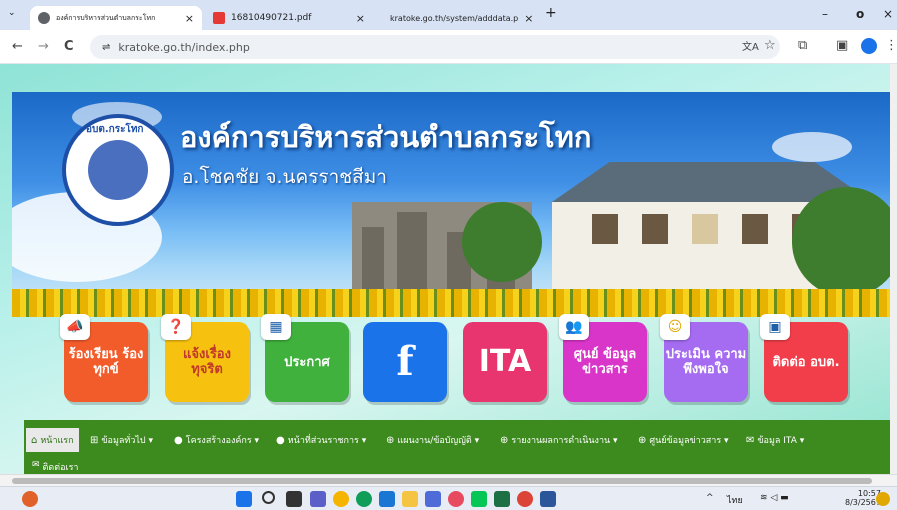 The height and width of the screenshot is (510, 897). What do you see at coordinates (574, 327) in the screenshot?
I see `people-icon: 👥` at bounding box center [574, 327].